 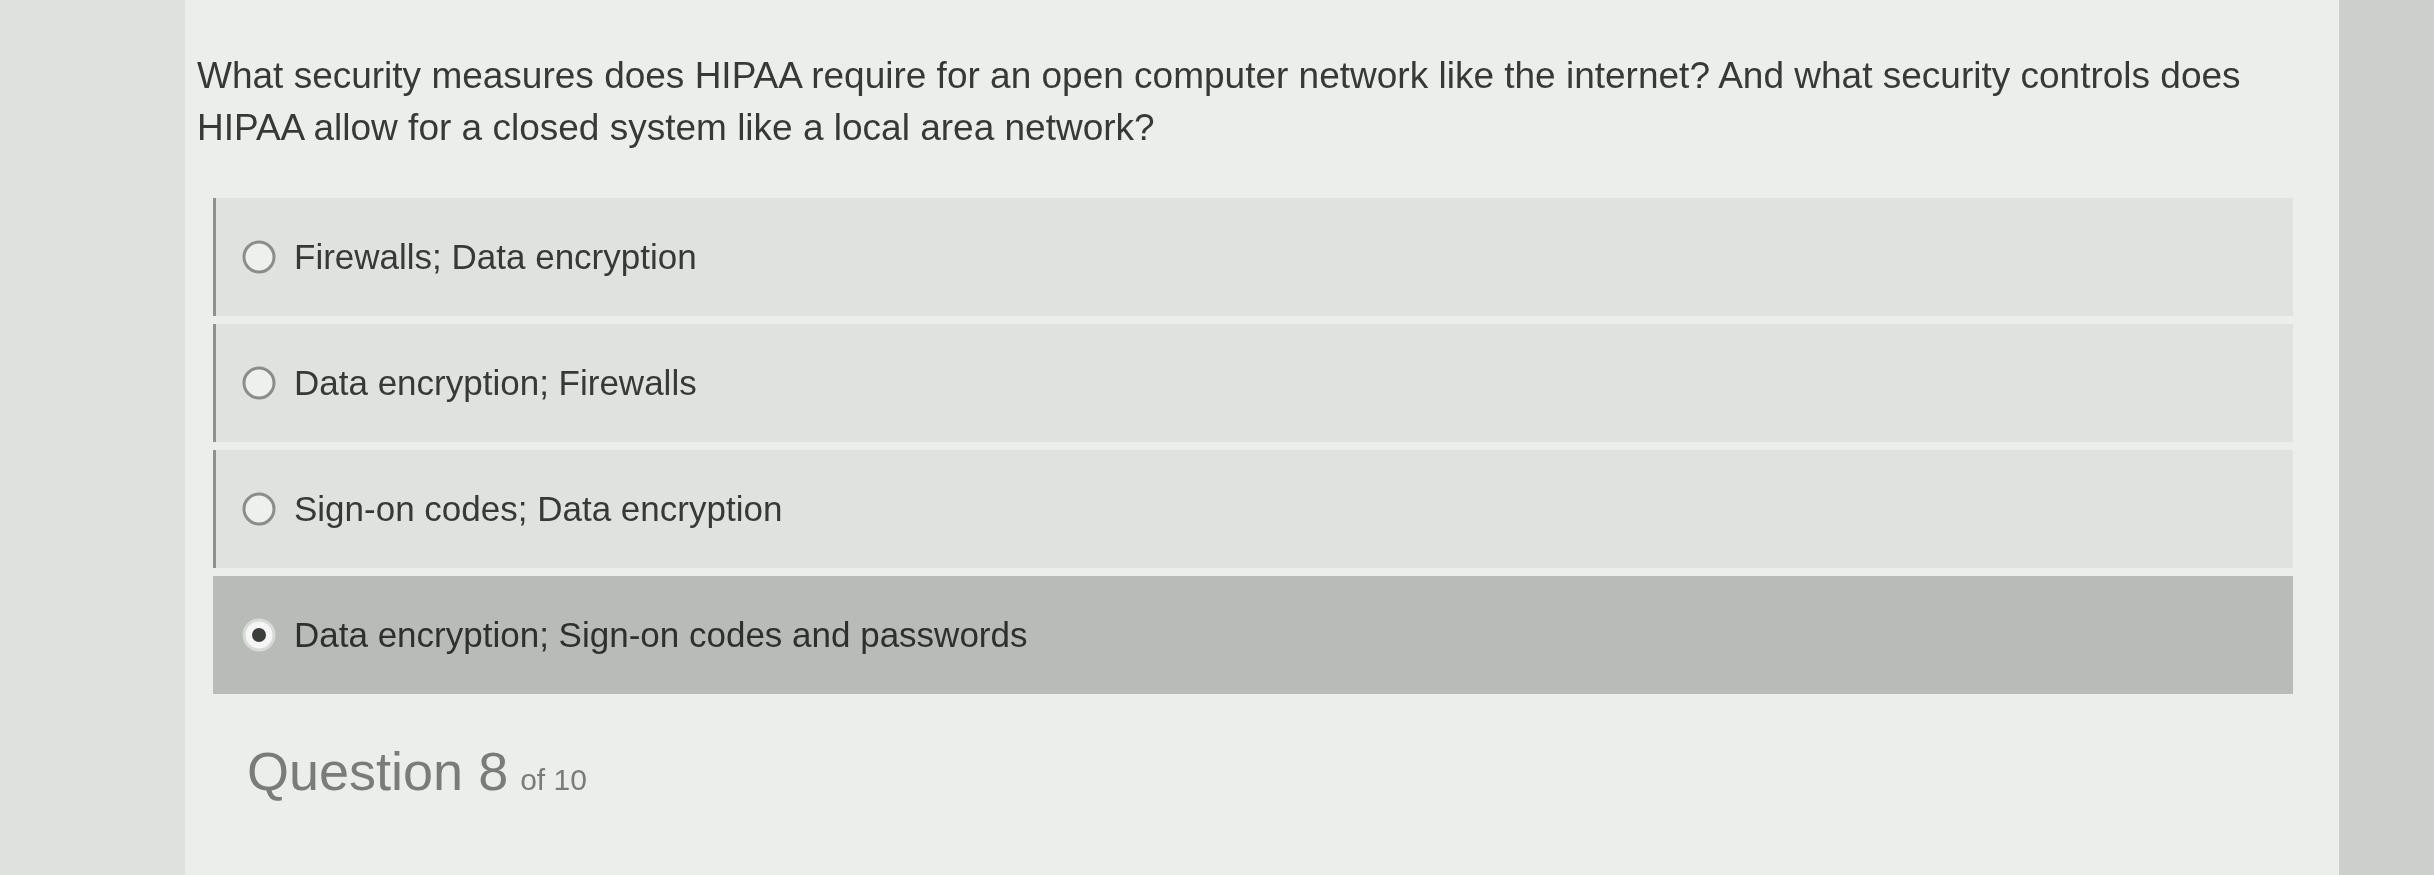 I want to click on answer-option: Data encryption; Firewalls, so click(x=1253, y=383).